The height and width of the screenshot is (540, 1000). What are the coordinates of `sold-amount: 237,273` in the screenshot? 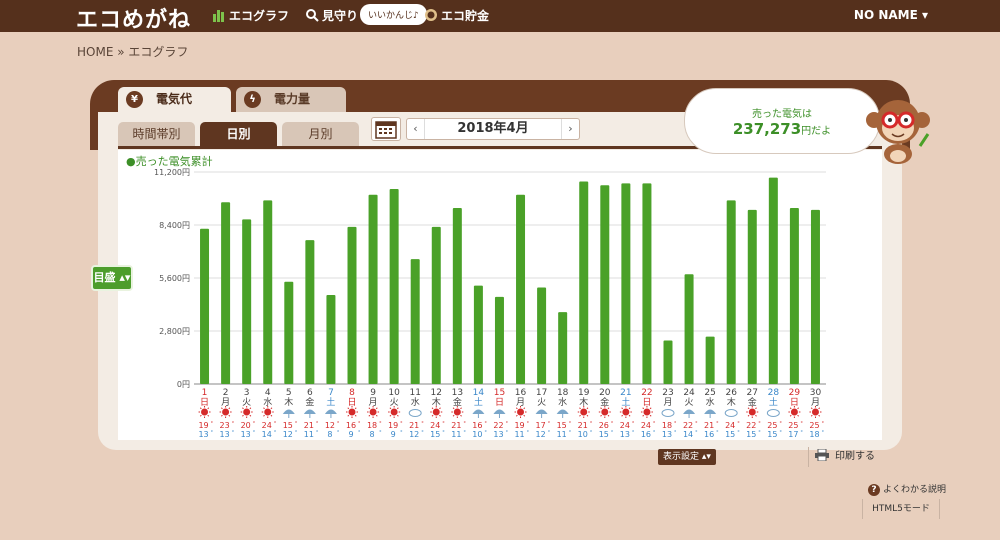 It's located at (767, 129).